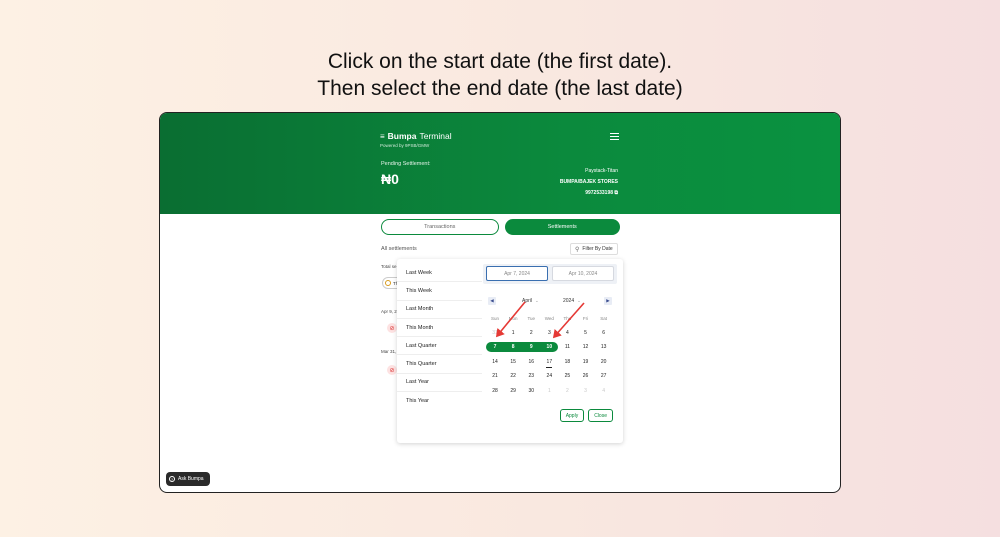  I want to click on calendar-day: 15, so click(513, 362).